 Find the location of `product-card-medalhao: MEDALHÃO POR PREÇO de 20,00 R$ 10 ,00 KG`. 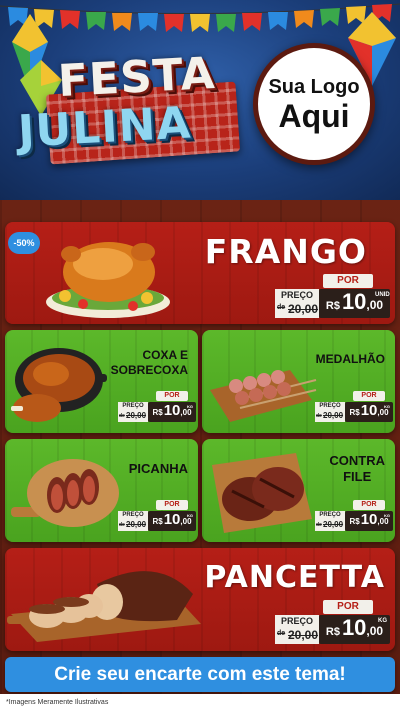

product-card-medalhao: MEDALHÃO POR PREÇO de 20,00 R$ 10 ,00 KG is located at coordinates (298, 381).